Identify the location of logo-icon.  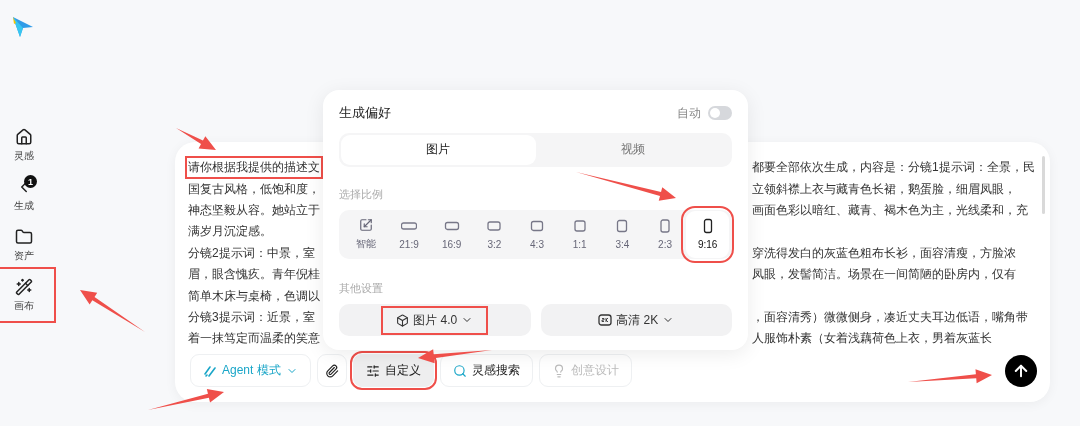
(23, 27).